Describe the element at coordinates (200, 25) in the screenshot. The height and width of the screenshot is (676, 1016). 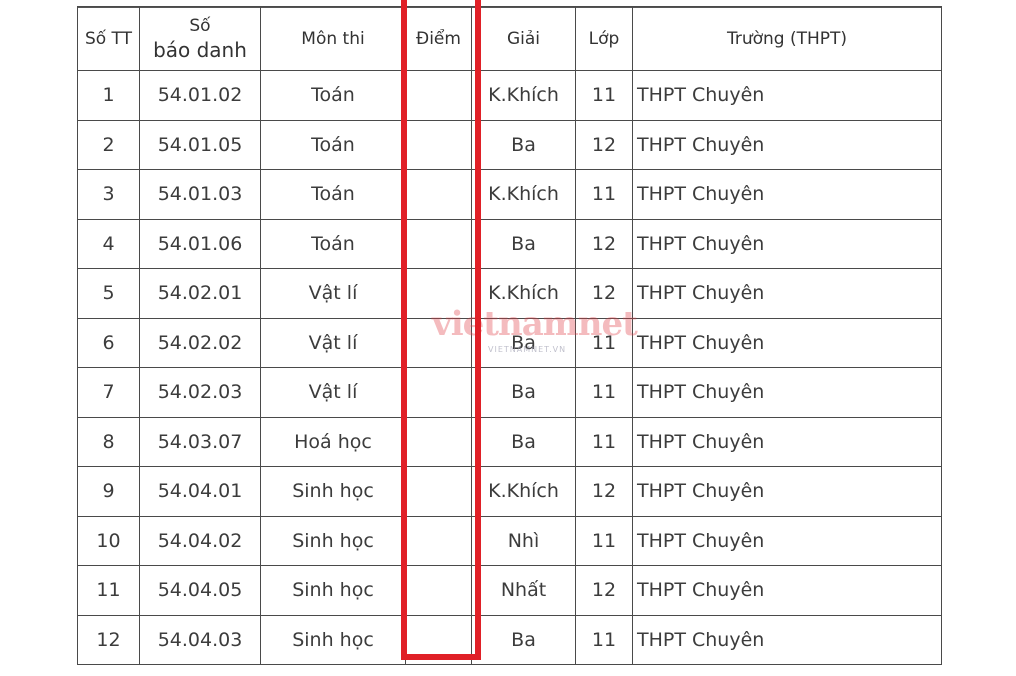
I see `header-sbd-line1: Số` at that location.